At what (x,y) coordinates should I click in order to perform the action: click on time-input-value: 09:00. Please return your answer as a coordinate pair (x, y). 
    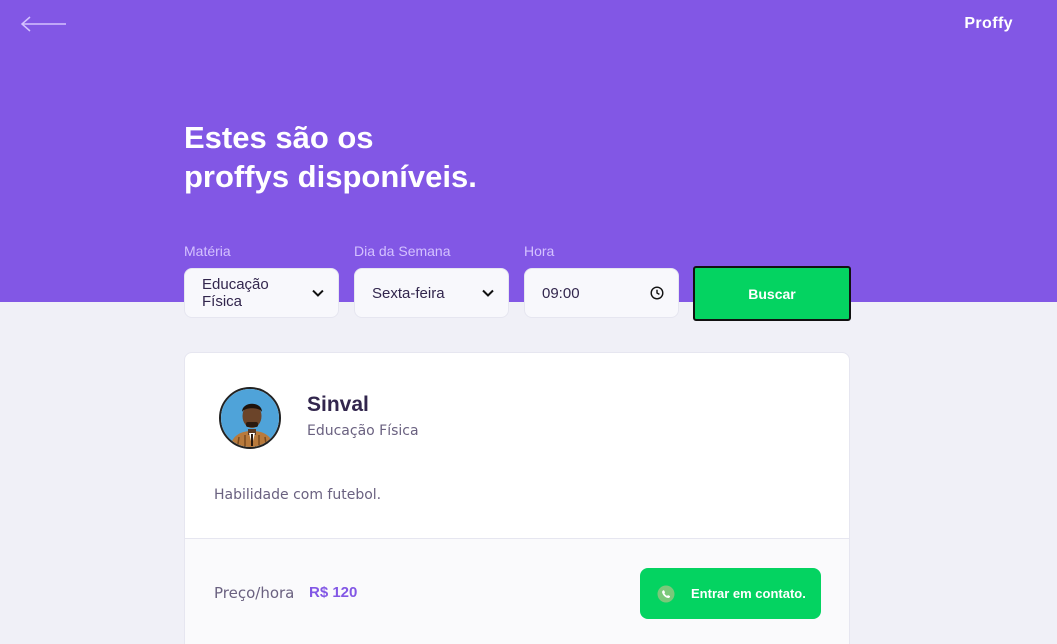
    Looking at the image, I should click on (561, 293).